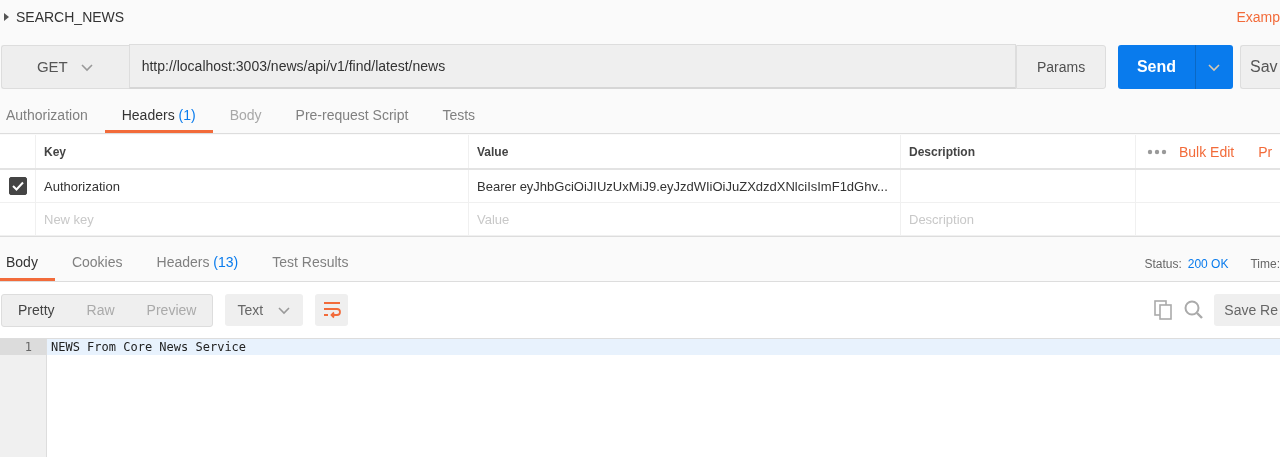  What do you see at coordinates (36, 310) in the screenshot?
I see `view-mode-button: Pretty` at bounding box center [36, 310].